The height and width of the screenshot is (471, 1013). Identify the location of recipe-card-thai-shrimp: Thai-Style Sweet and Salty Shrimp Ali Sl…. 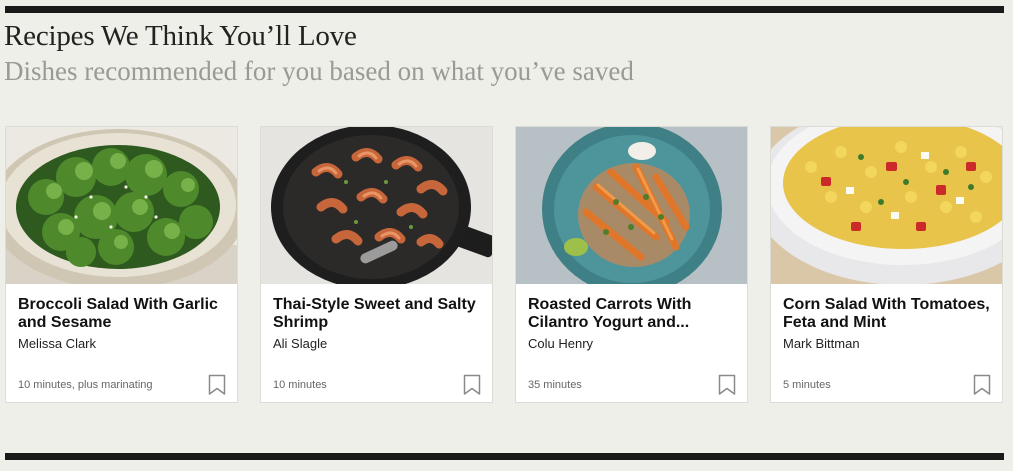
(376, 264).